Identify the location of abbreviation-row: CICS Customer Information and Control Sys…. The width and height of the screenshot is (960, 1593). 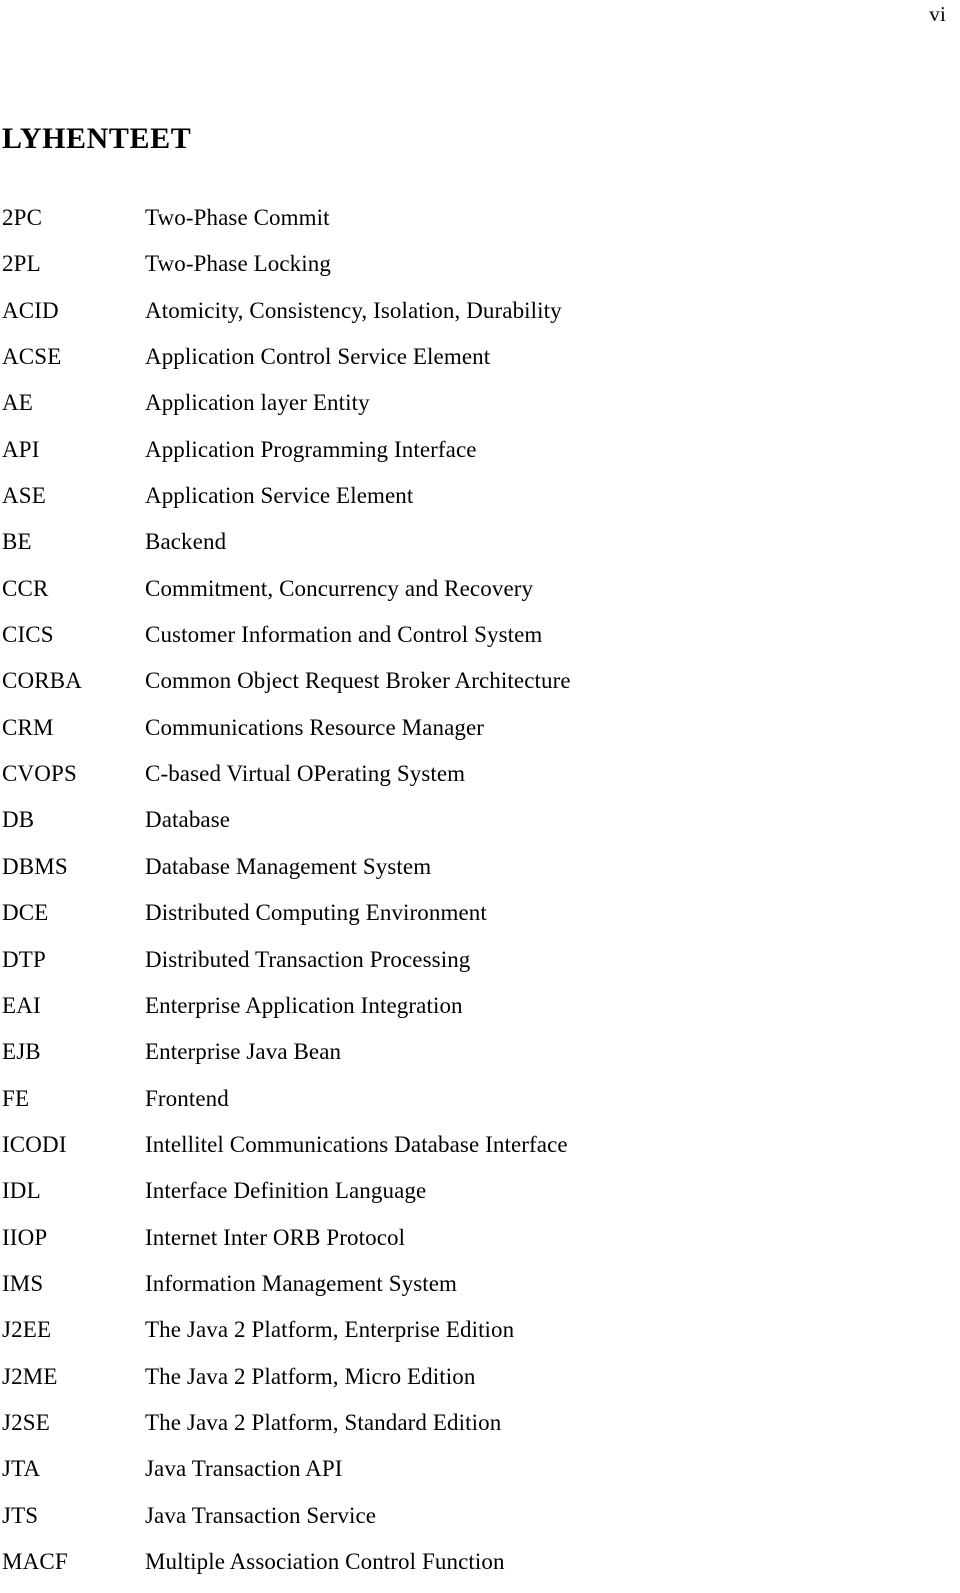
(480, 643).